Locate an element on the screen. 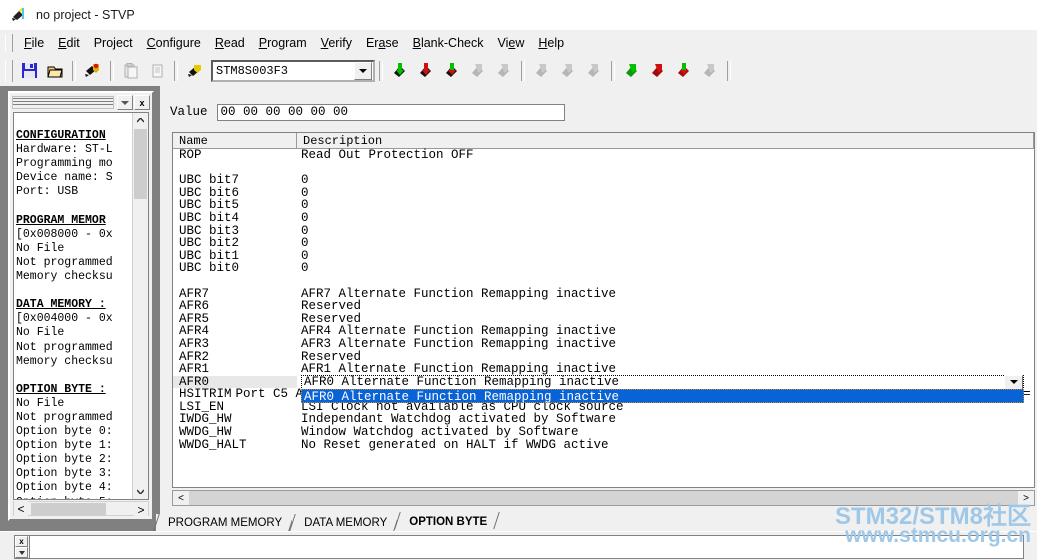 This screenshot has height=560, width=1037. list-scroll-right-icon: > is located at coordinates (1026, 498).